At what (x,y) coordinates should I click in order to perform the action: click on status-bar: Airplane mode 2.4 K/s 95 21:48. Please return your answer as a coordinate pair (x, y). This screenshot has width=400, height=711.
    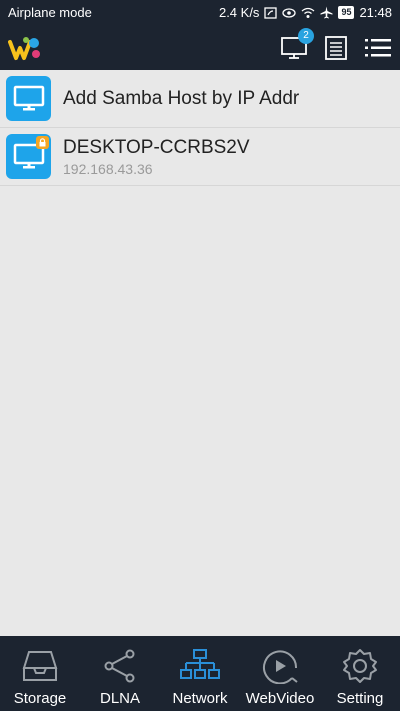
    Looking at the image, I should click on (200, 12).